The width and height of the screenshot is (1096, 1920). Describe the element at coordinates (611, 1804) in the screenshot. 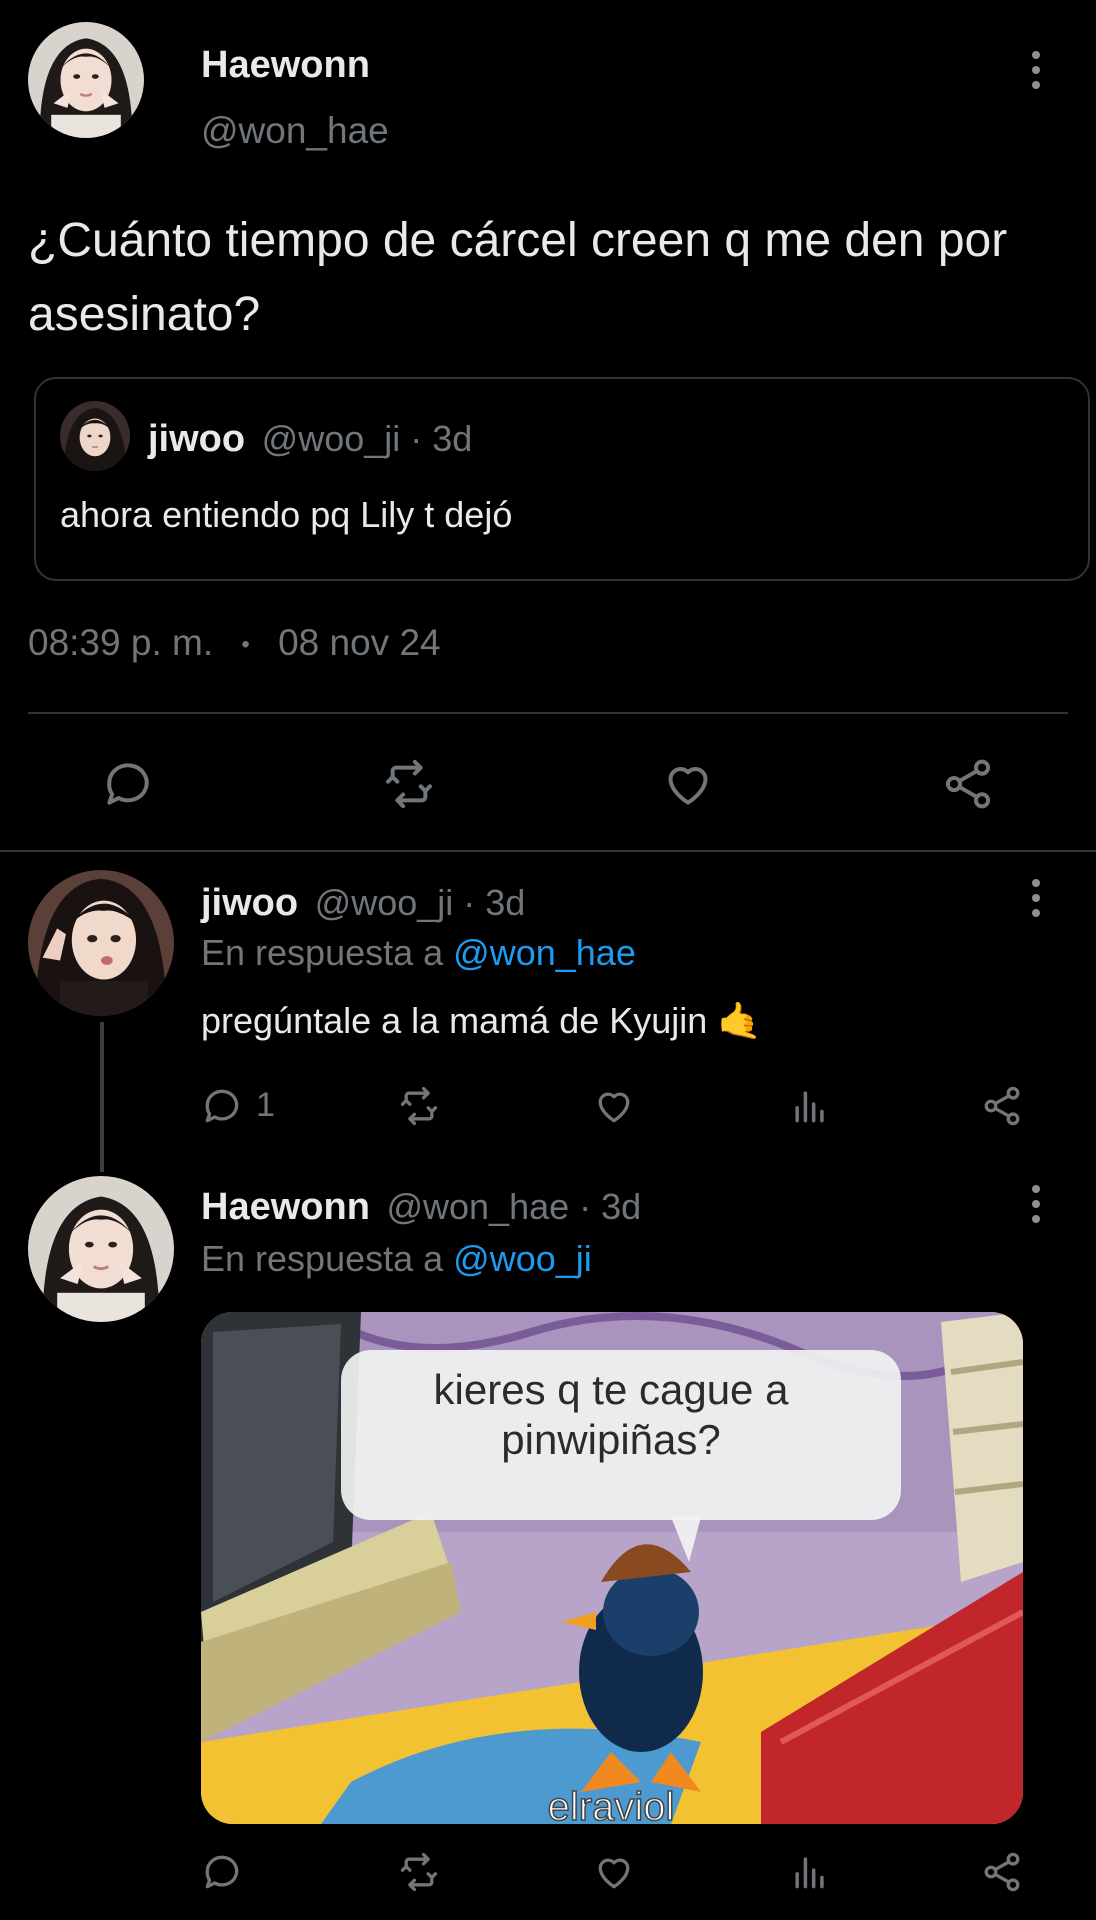

I see `meme-watermark: elraviol` at that location.